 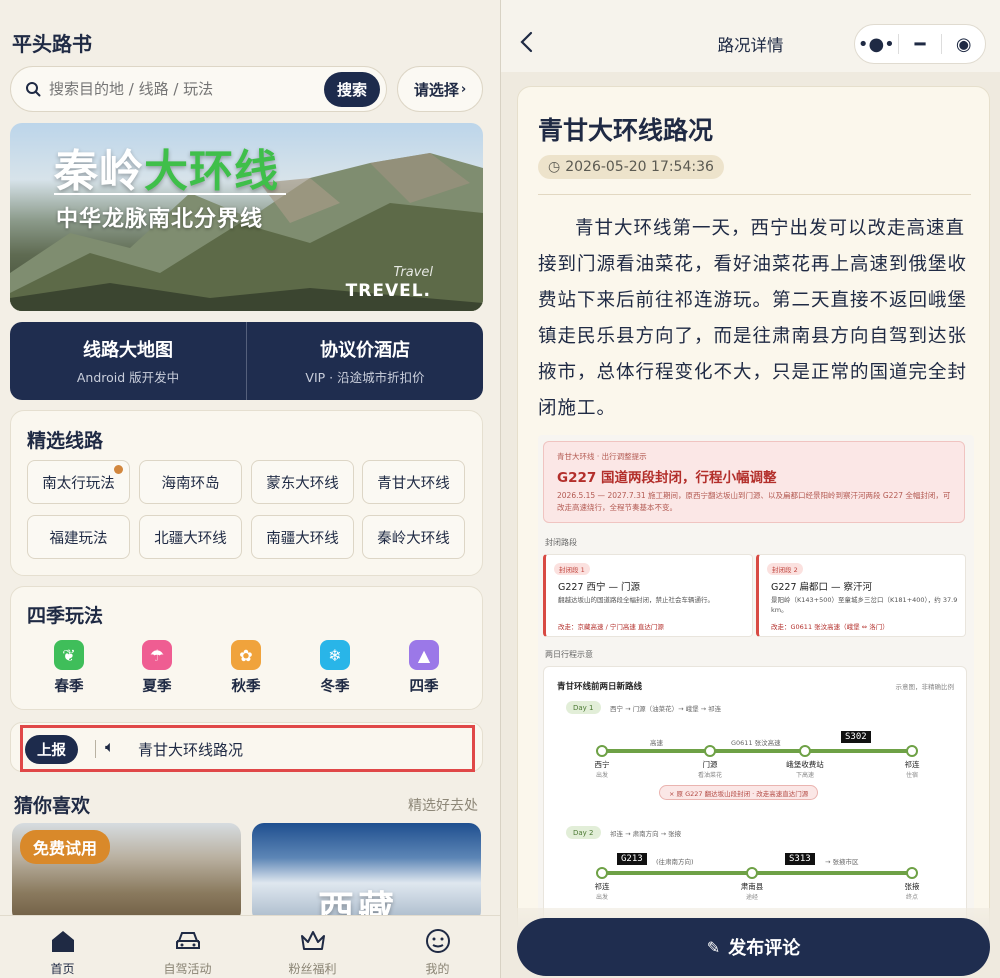 I want to click on tab-activities: 自驾活动, so click(x=187, y=947).